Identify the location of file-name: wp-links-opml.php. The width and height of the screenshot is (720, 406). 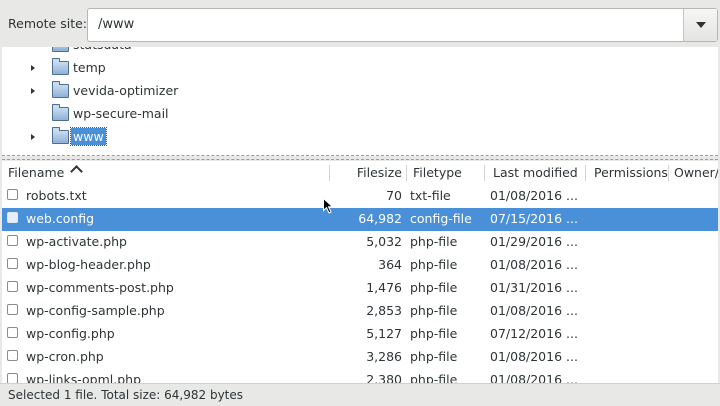
(84, 377).